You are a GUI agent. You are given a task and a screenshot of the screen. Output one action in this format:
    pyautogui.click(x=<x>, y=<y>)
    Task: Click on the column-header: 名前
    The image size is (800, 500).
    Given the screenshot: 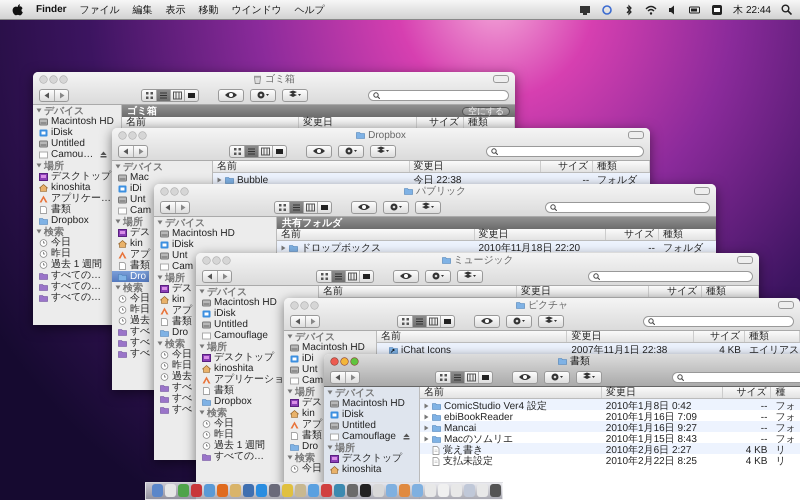 What is the action you would take?
    pyautogui.click(x=472, y=336)
    